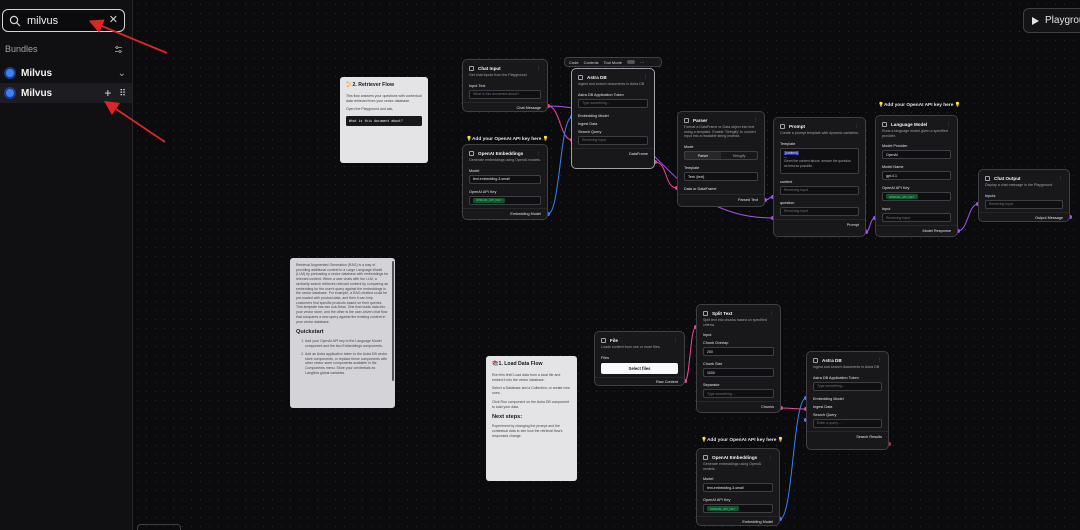  I want to click on input-field: Receiving input, so click(916, 218).